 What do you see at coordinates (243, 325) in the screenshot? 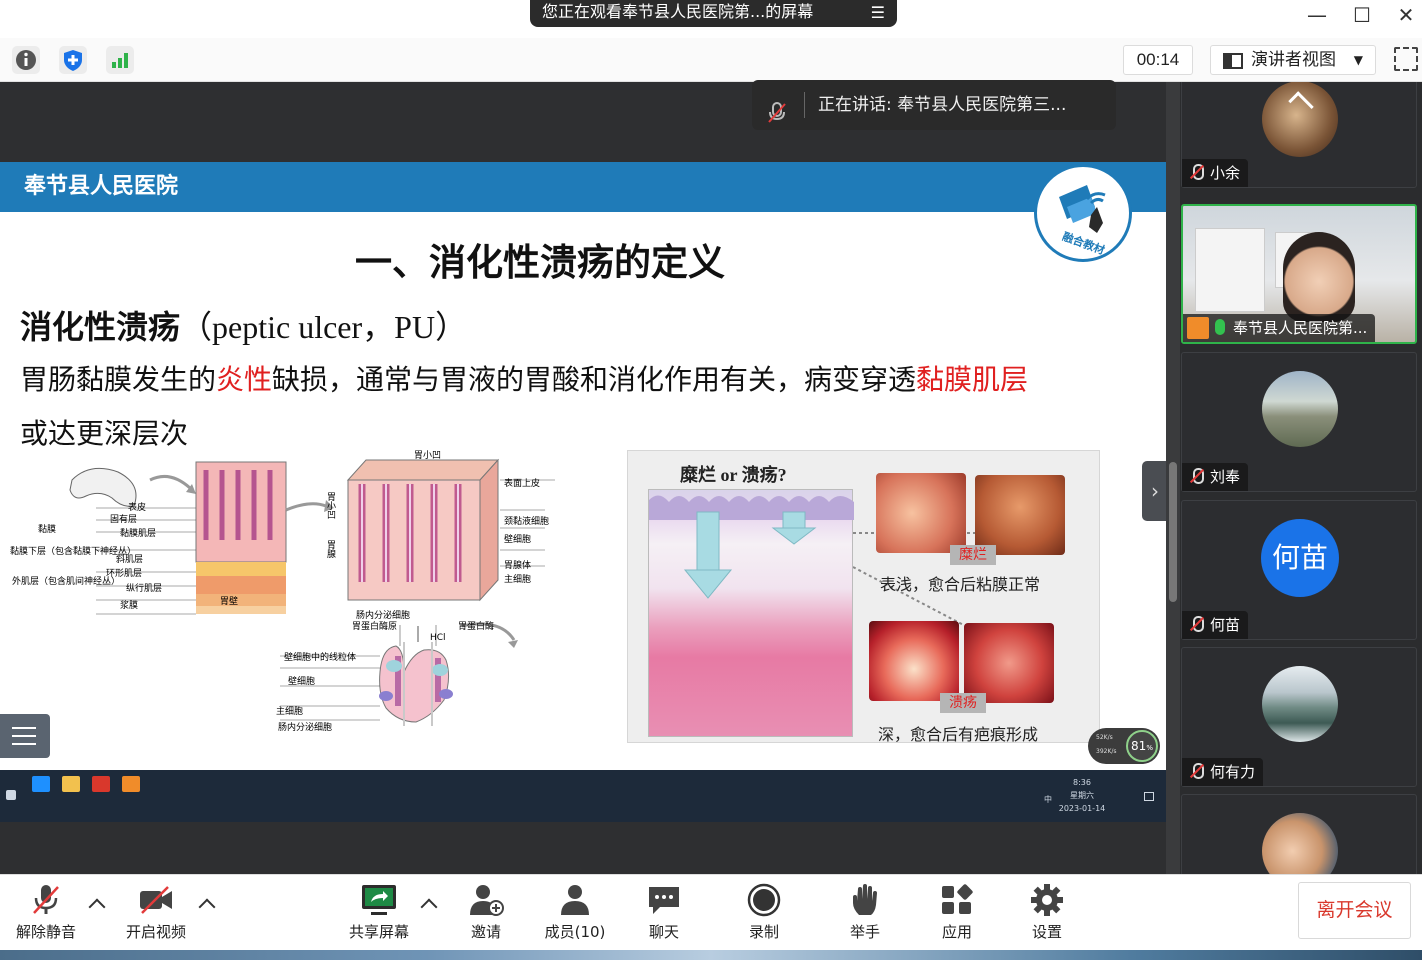
I see `term-line: 消化性溃疡（peptic ulcer，PU）` at bounding box center [243, 325].